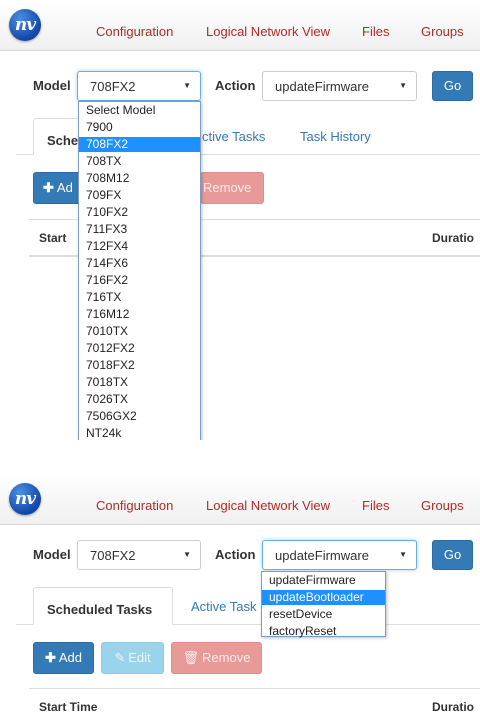  Describe the element at coordinates (139, 212) in the screenshot. I see `model-option: 710FX2` at that location.